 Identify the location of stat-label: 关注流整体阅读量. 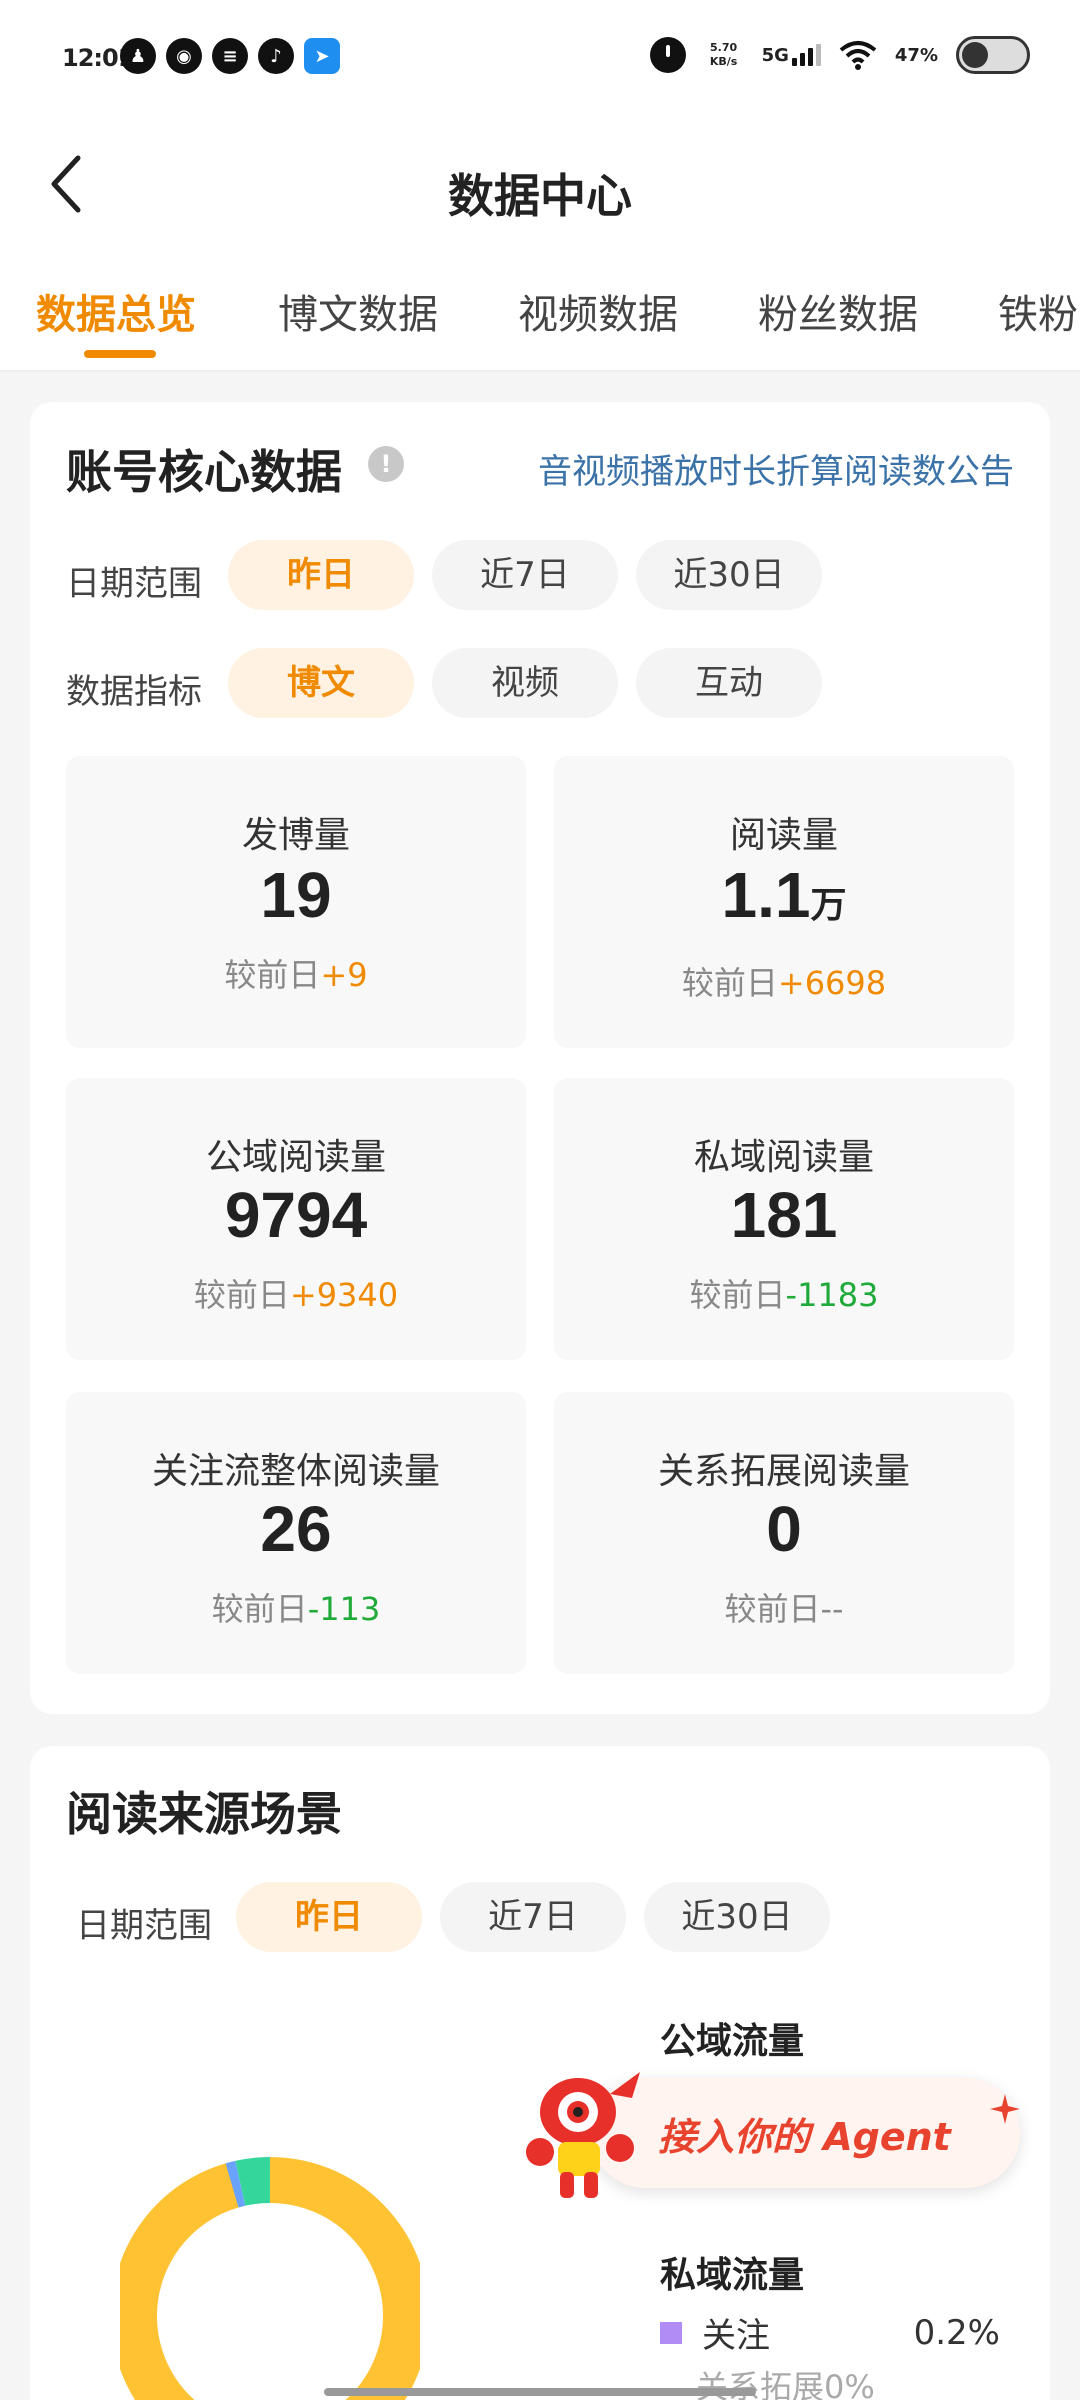
(295, 1471).